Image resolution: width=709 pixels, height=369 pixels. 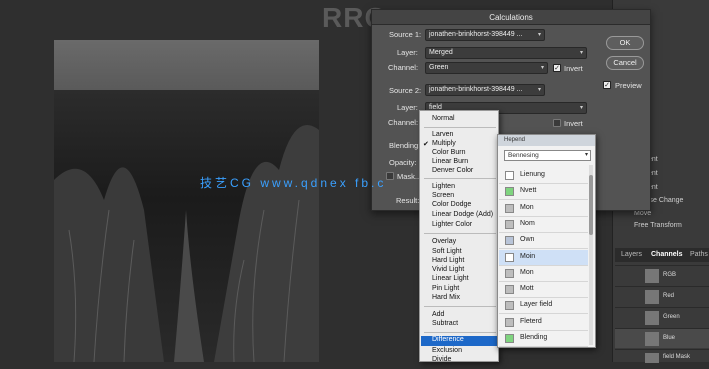 I want to click on blend-item-add: Add, so click(x=438, y=314).